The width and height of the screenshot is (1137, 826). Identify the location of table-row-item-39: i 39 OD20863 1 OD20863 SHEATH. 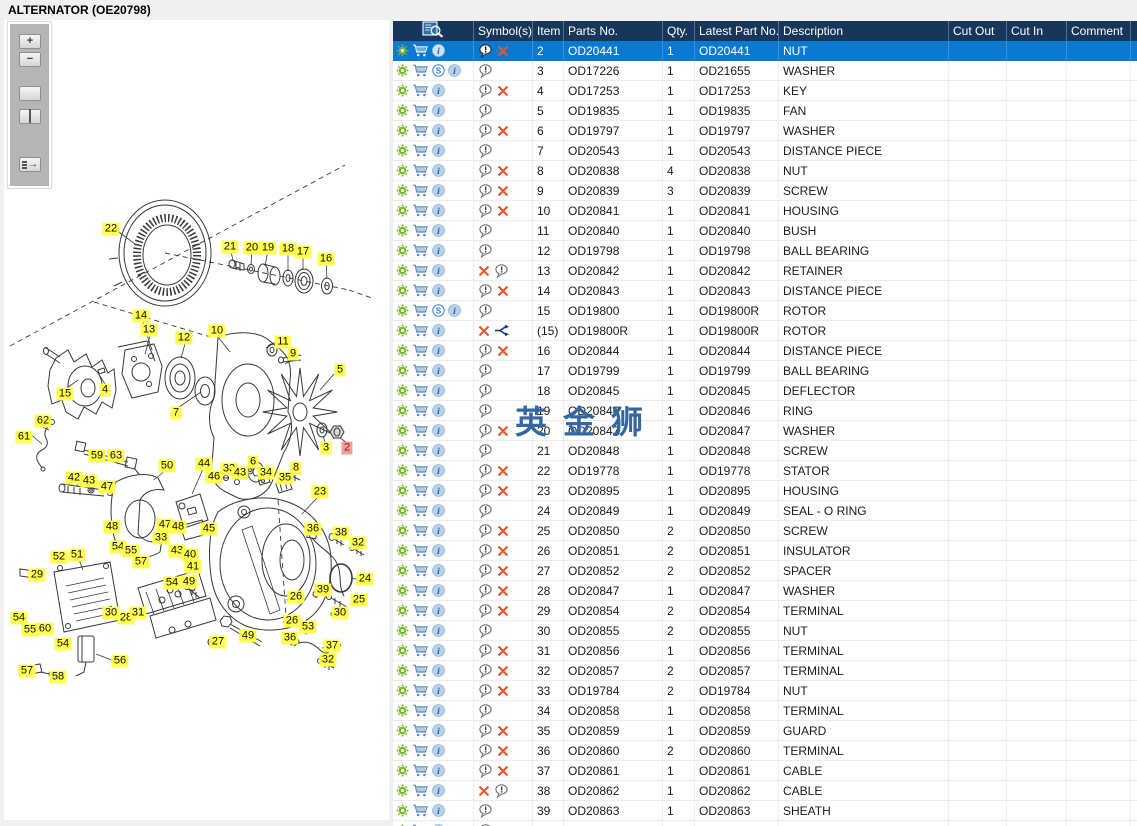
(765, 811).